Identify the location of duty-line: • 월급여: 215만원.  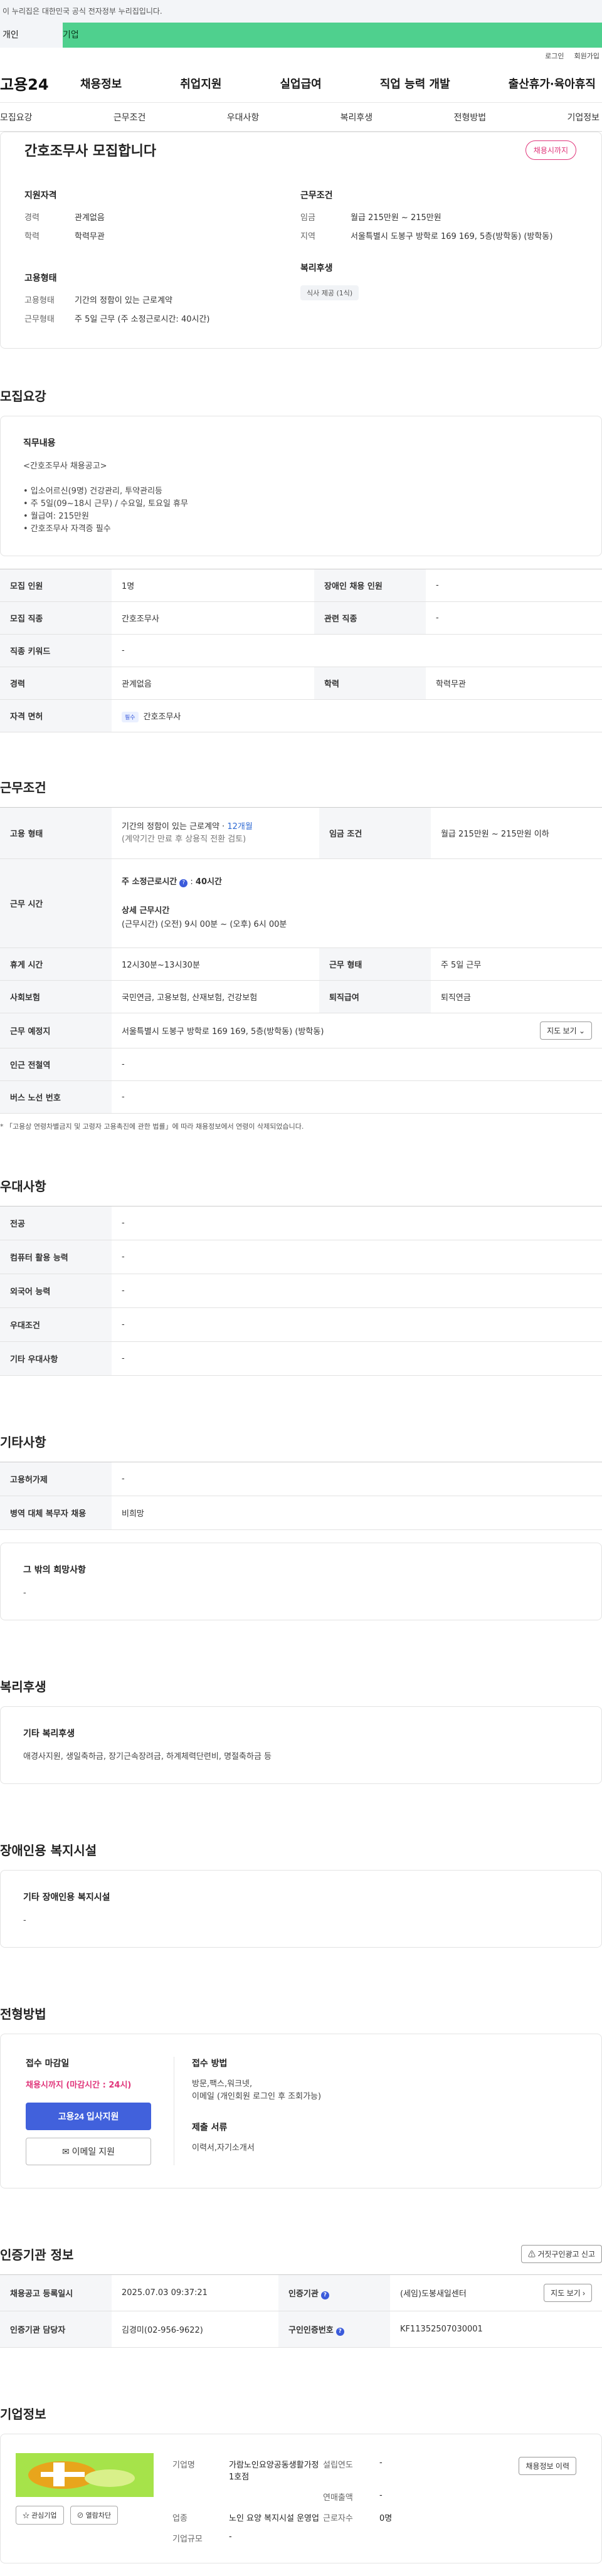
(56, 516).